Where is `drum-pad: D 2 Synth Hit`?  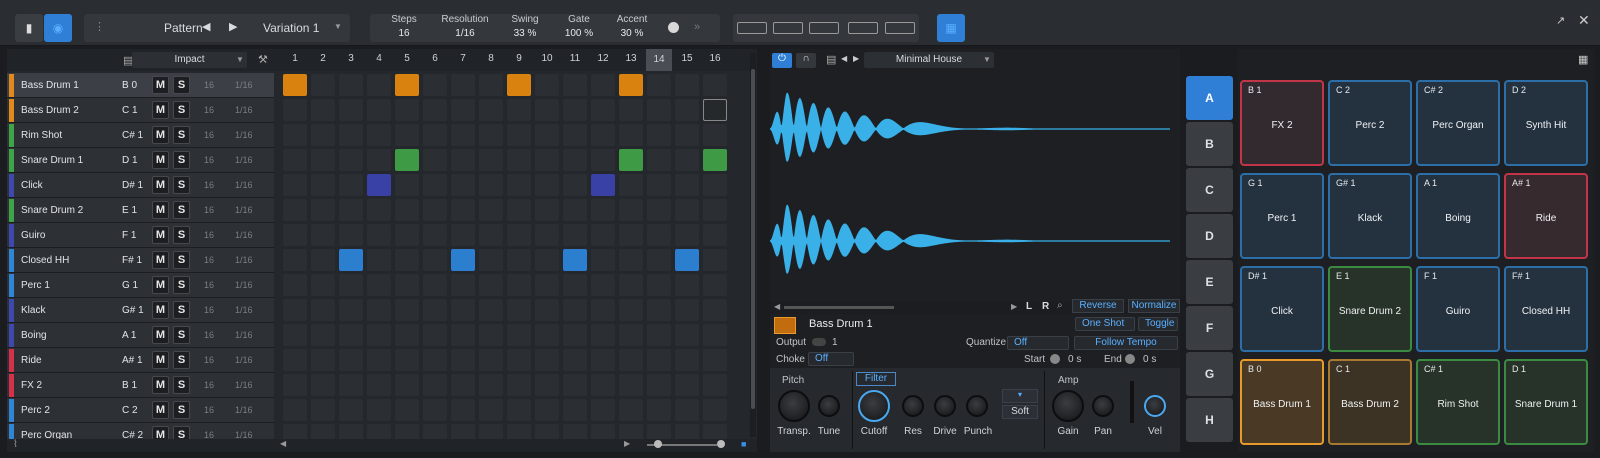
drum-pad: D 2 Synth Hit is located at coordinates (1546, 123).